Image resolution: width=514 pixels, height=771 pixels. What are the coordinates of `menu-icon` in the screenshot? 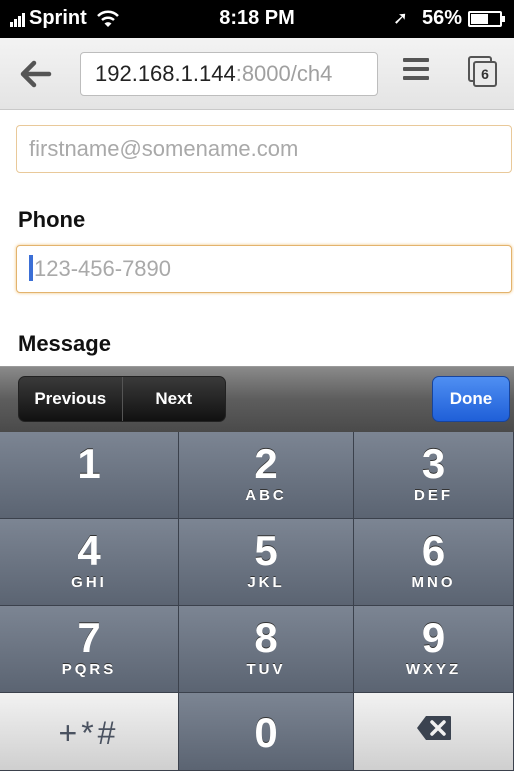 It's located at (416, 73).